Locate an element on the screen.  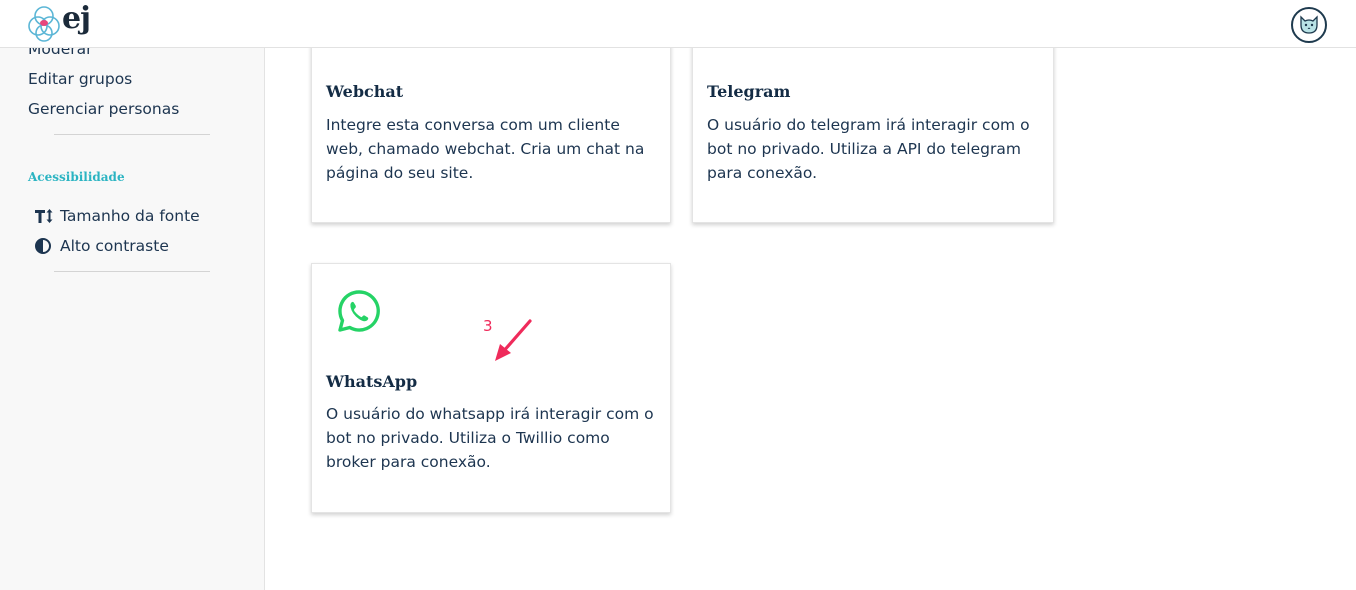
user-avatar is located at coordinates (1309, 25).